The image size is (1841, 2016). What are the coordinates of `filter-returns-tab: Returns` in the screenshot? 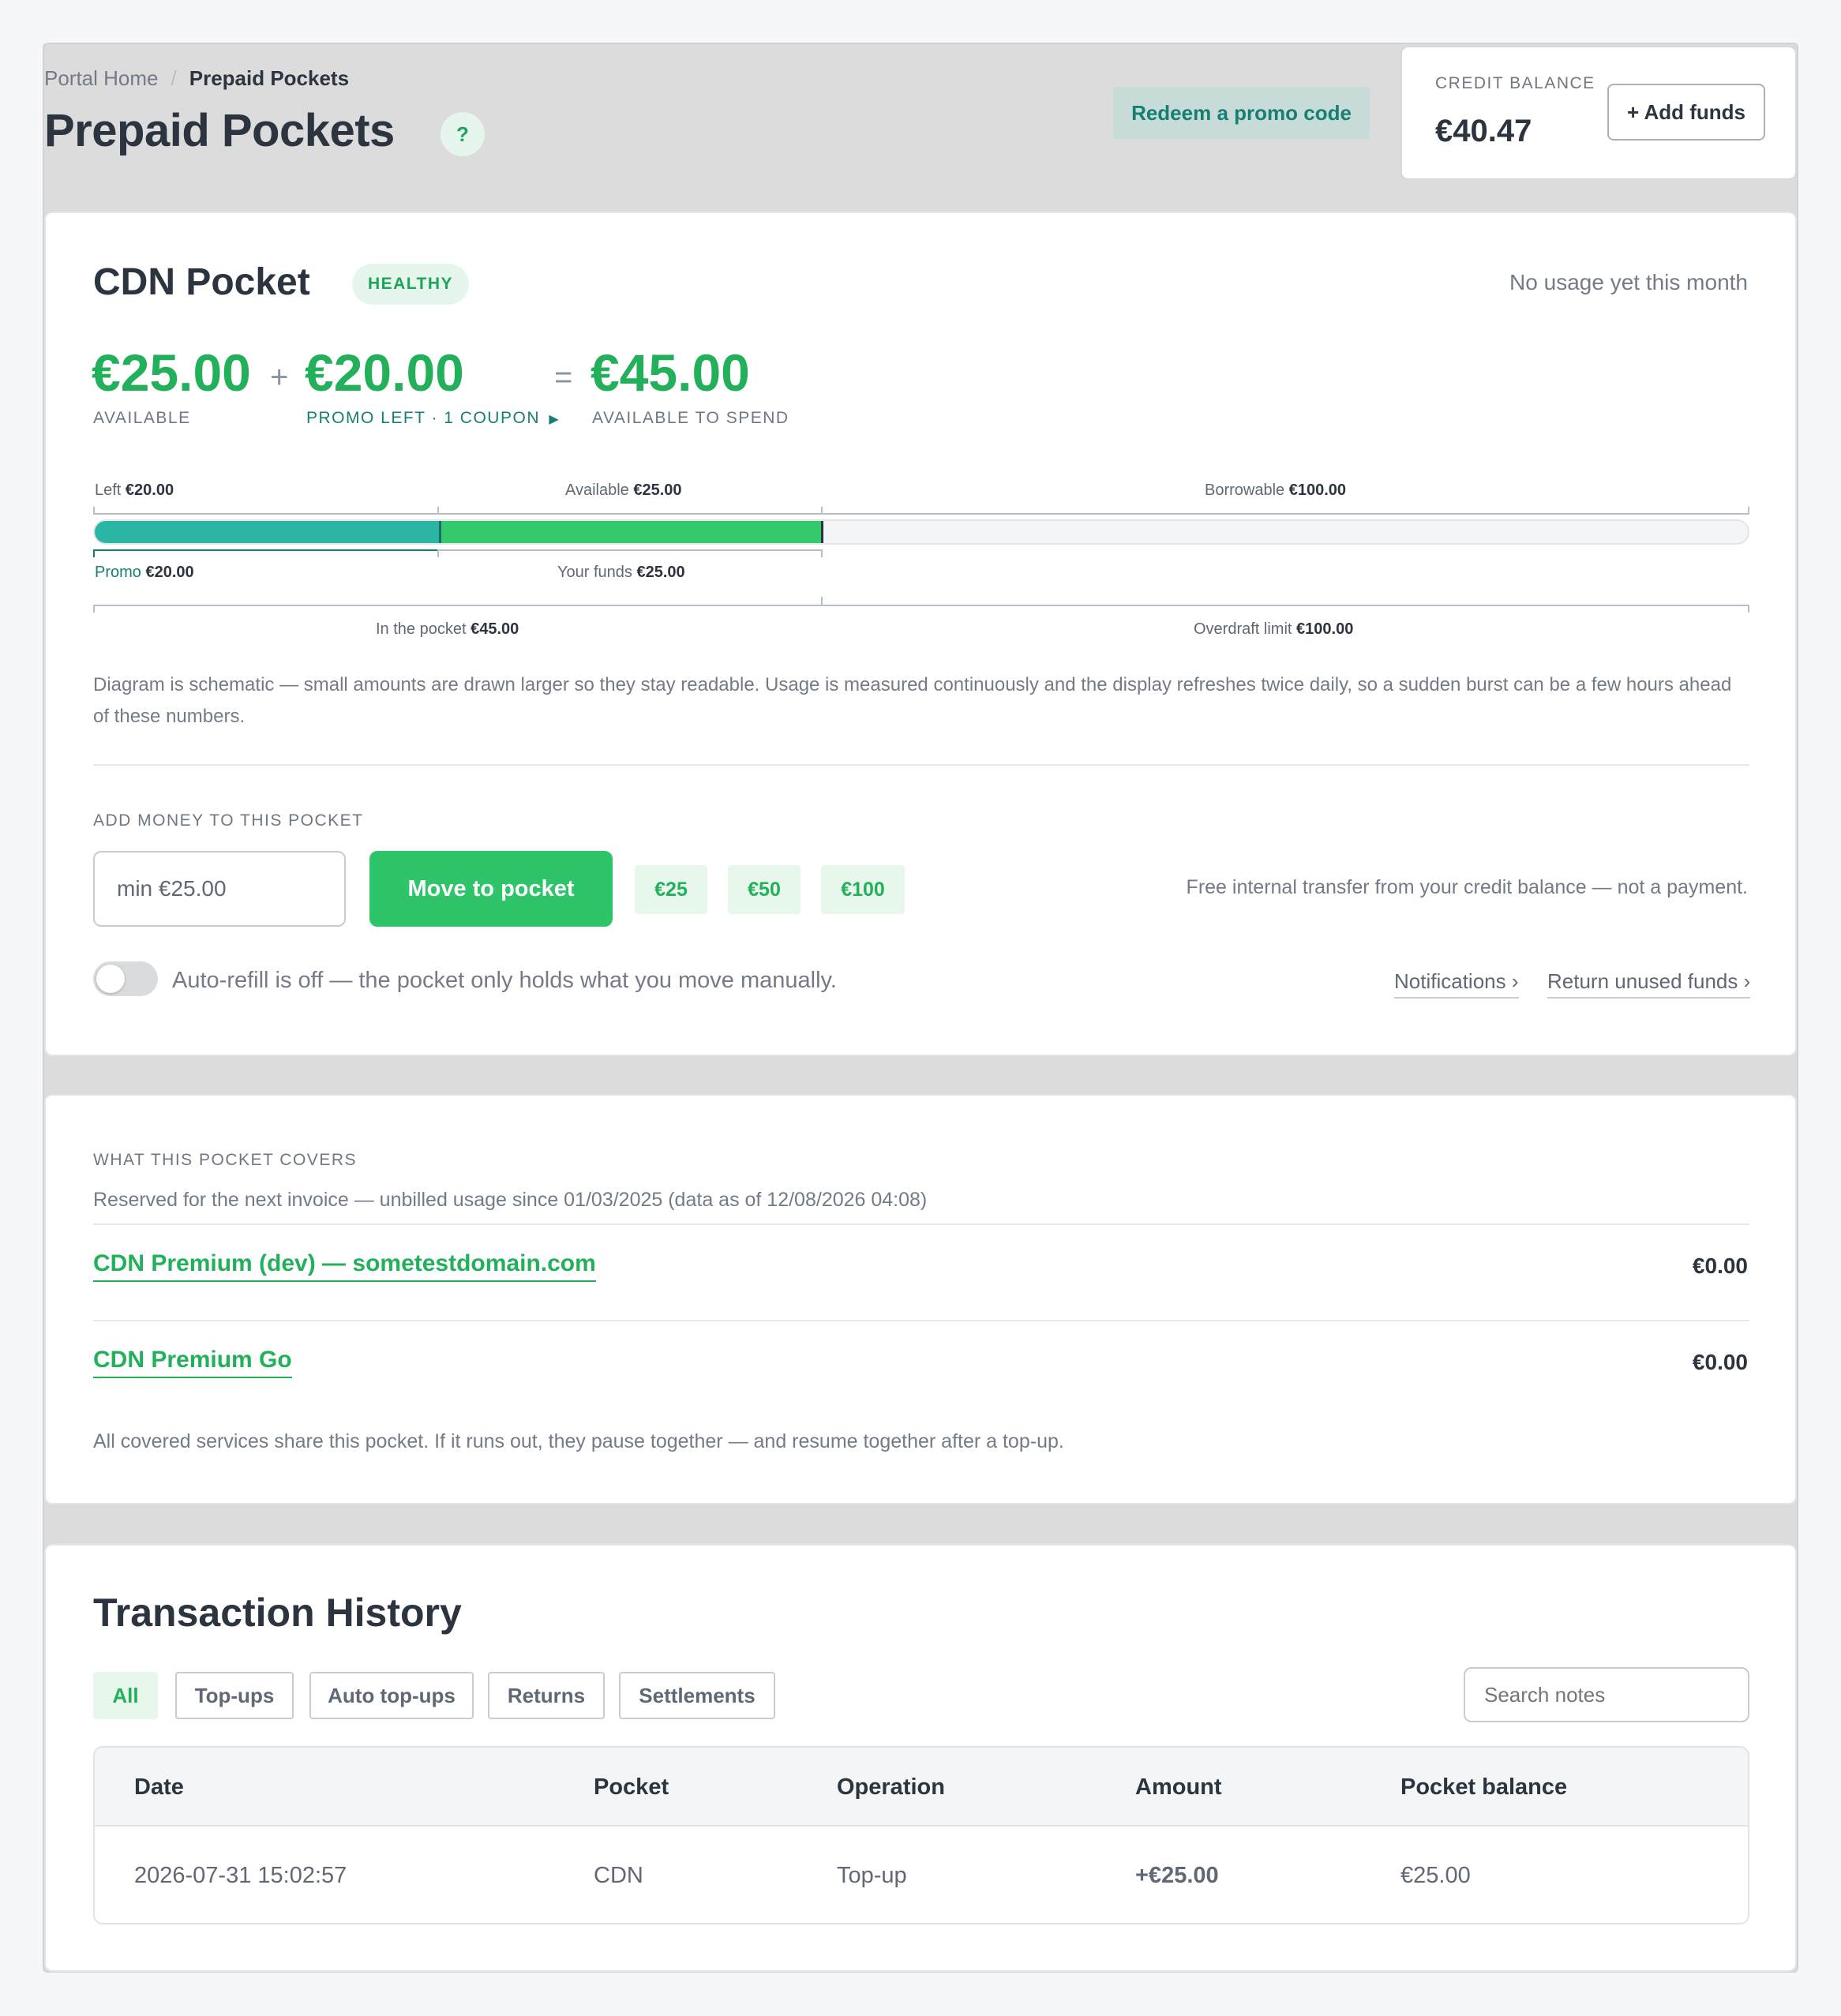 It's located at (547, 1695).